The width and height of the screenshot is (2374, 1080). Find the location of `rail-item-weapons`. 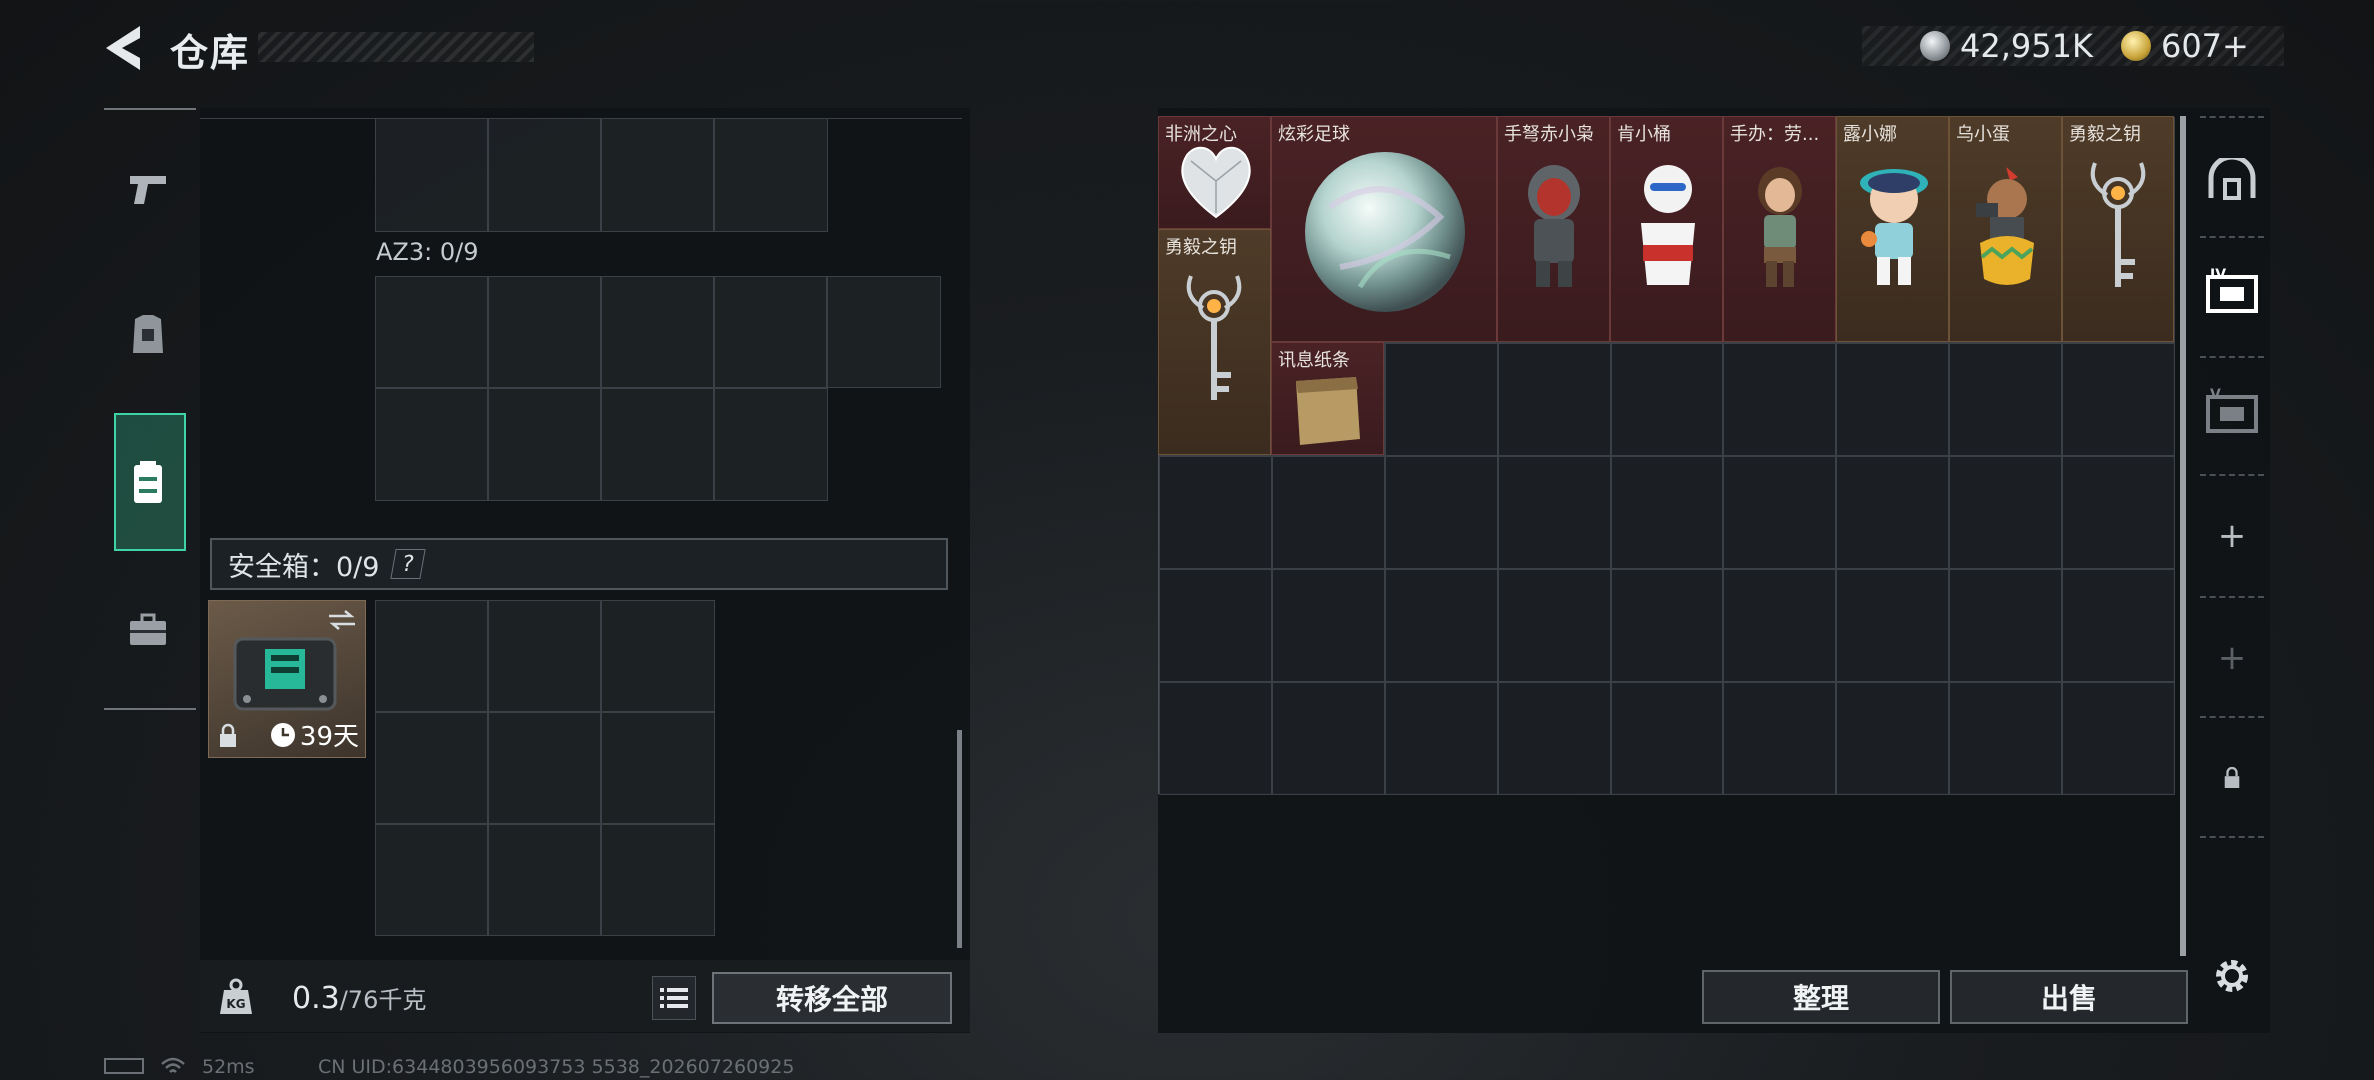

rail-item-weapons is located at coordinates (148, 190).